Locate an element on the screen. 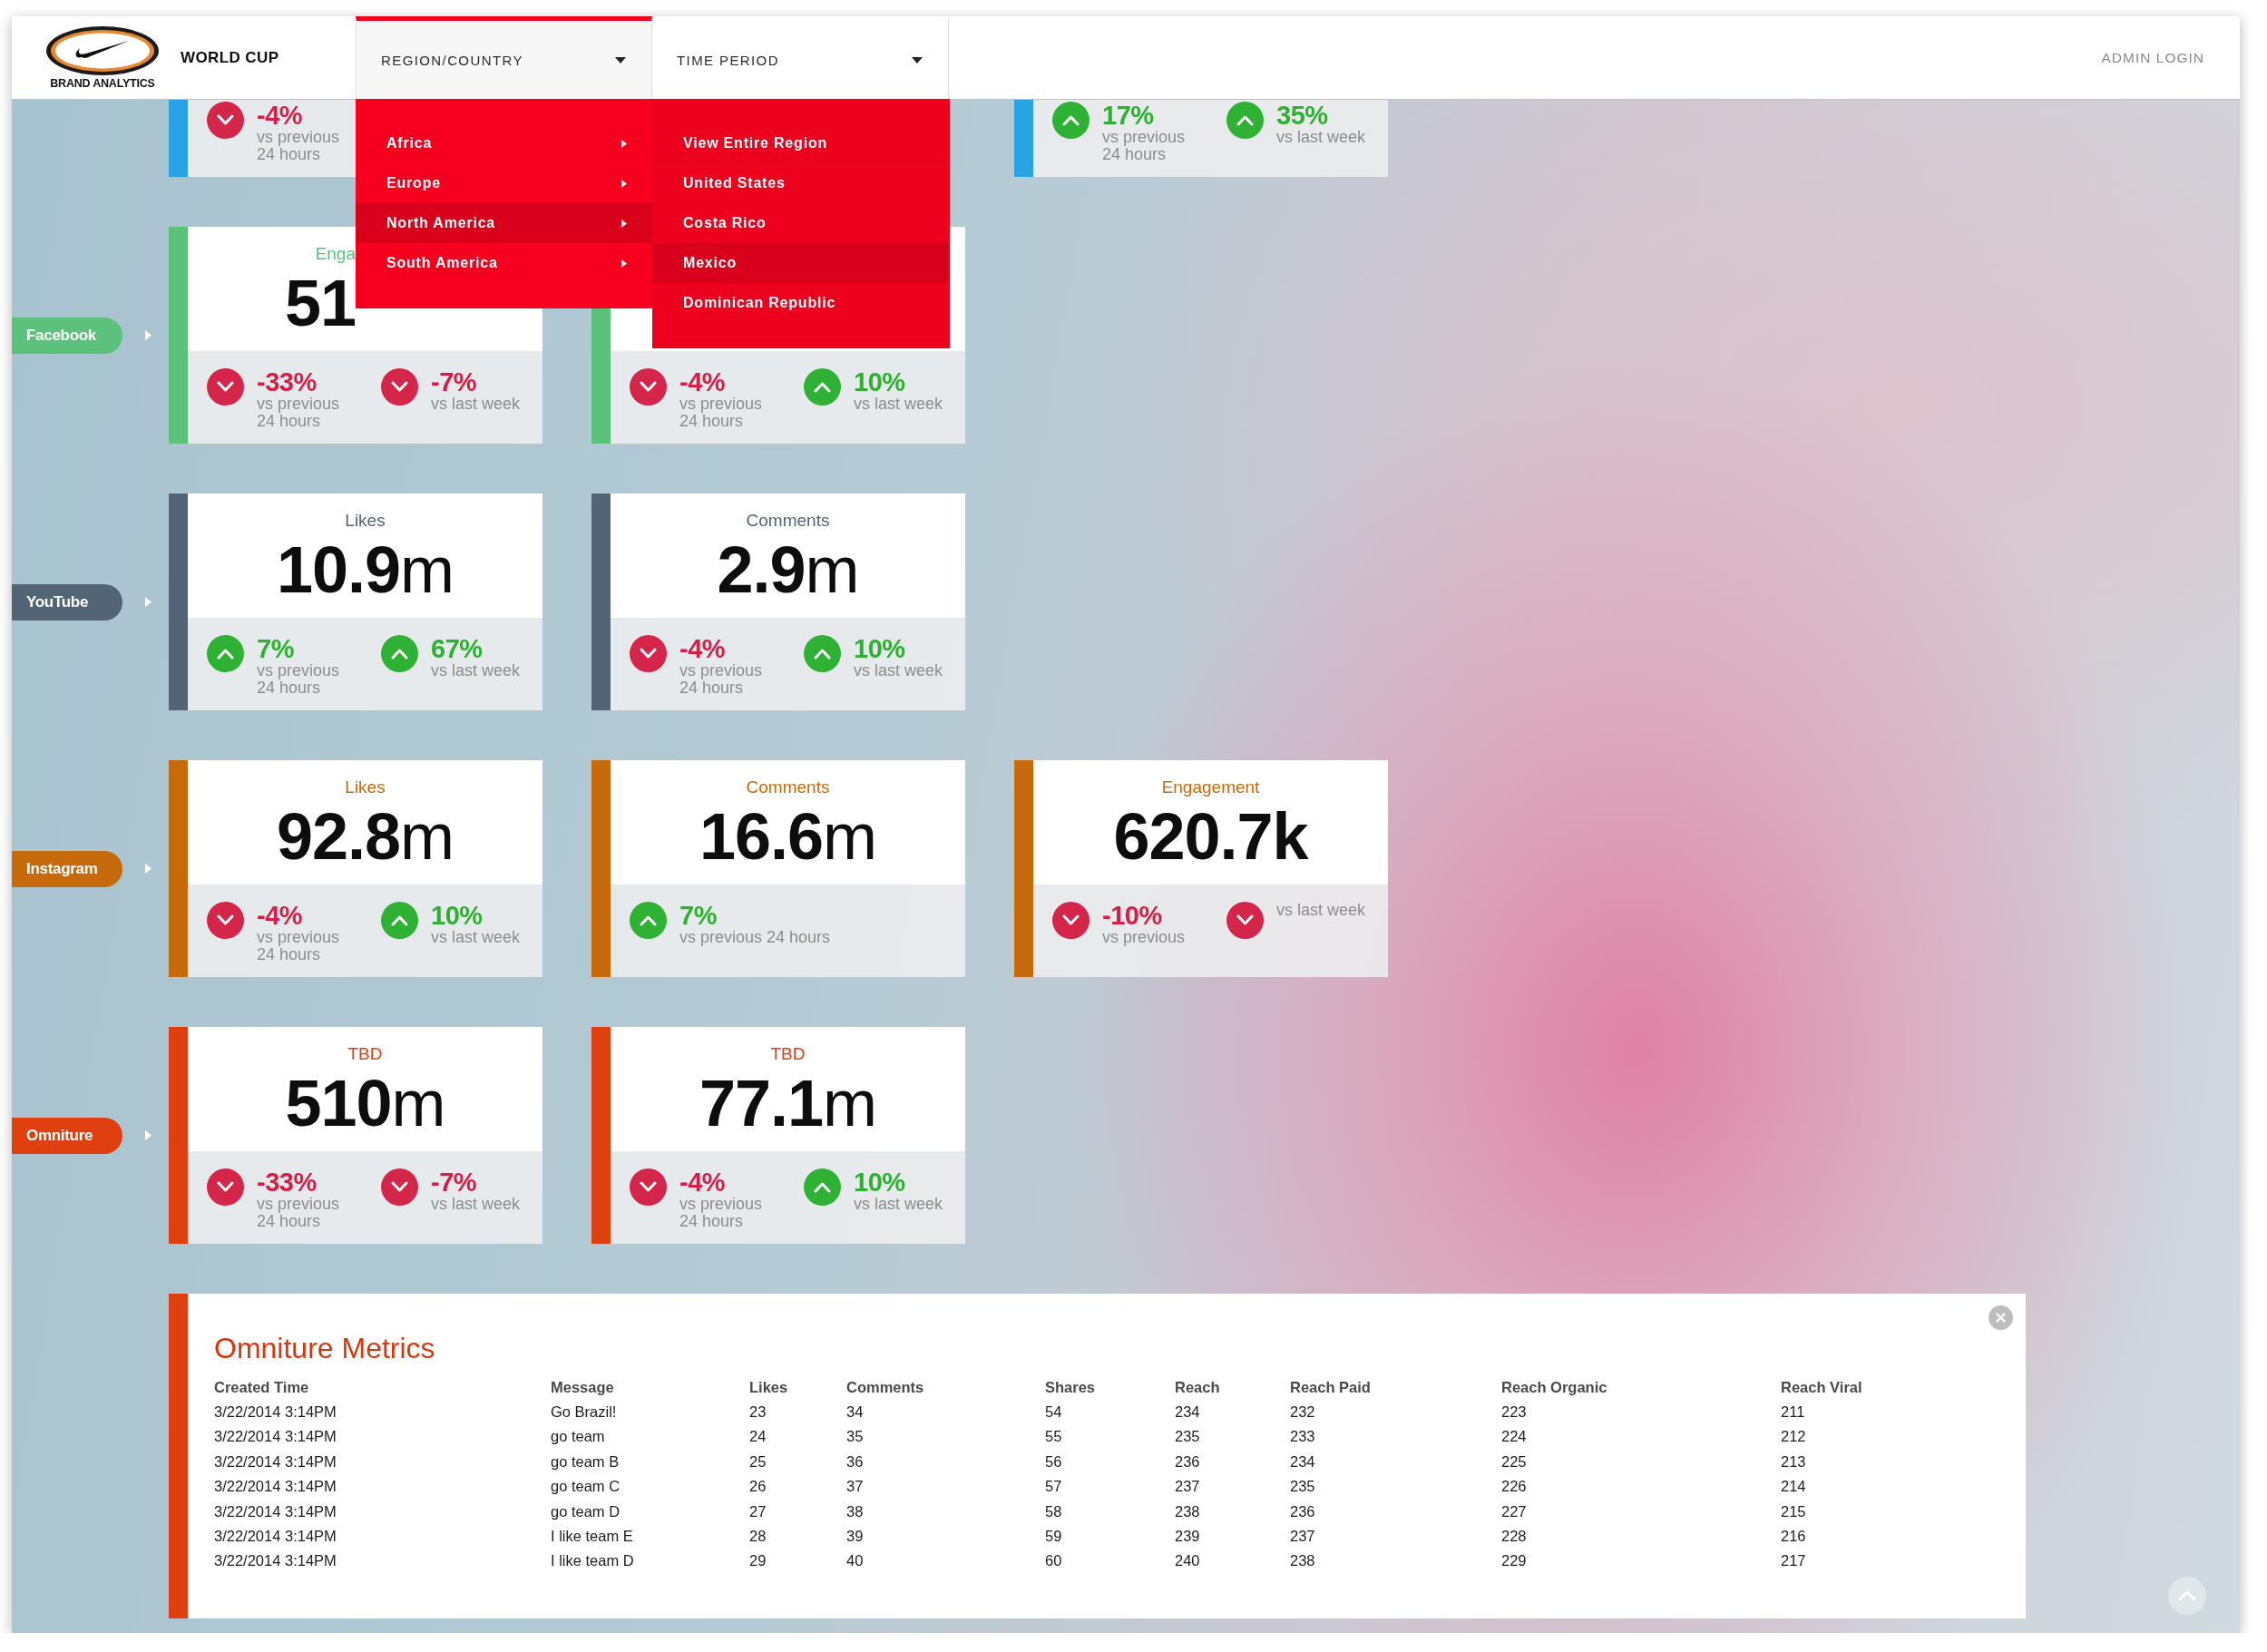 The height and width of the screenshot is (1652, 2267). submenu-item: View Entire Region is located at coordinates (801, 143).